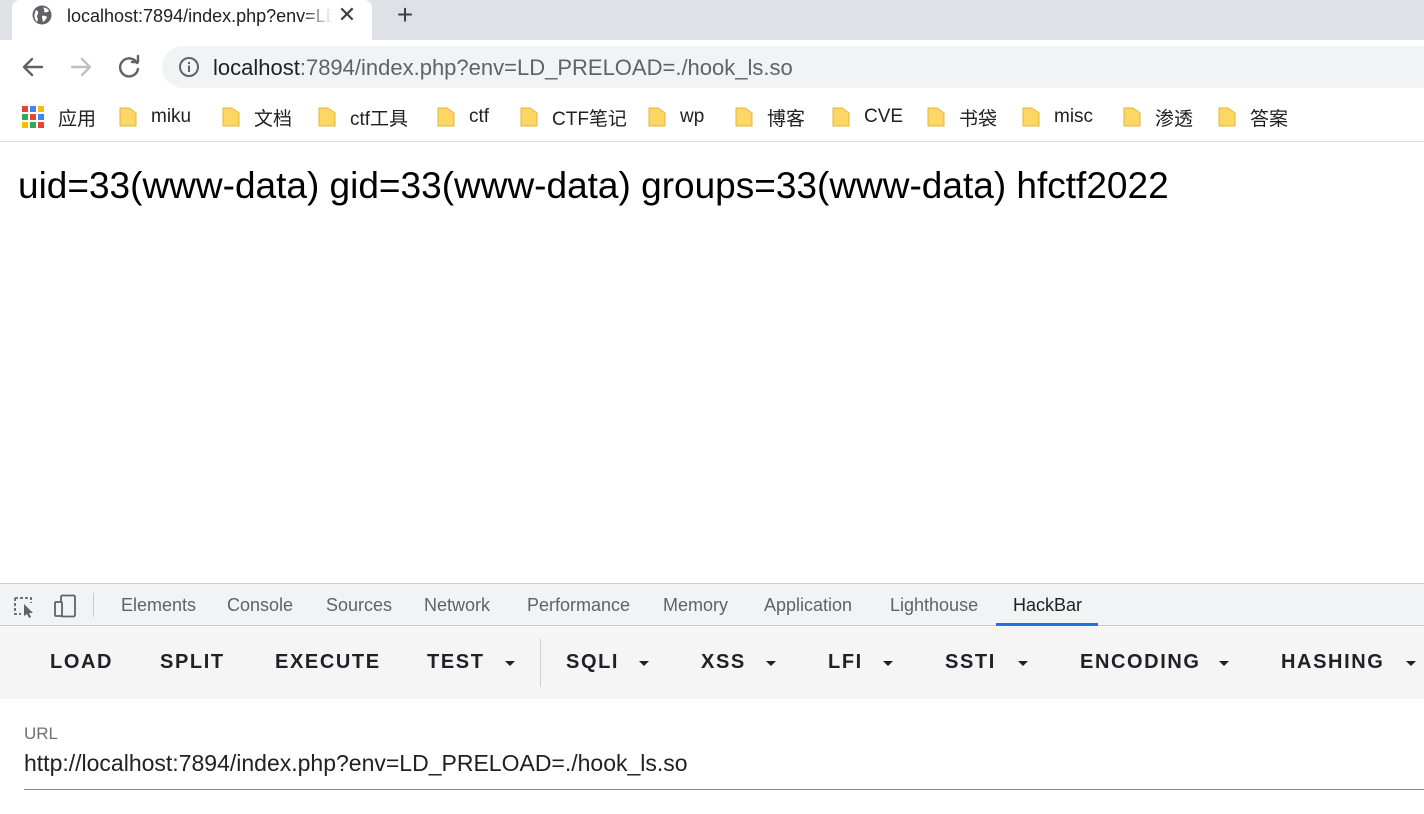 Image resolution: width=1424 pixels, height=814 pixels. I want to click on bookmark-label: ctf, so click(479, 116).